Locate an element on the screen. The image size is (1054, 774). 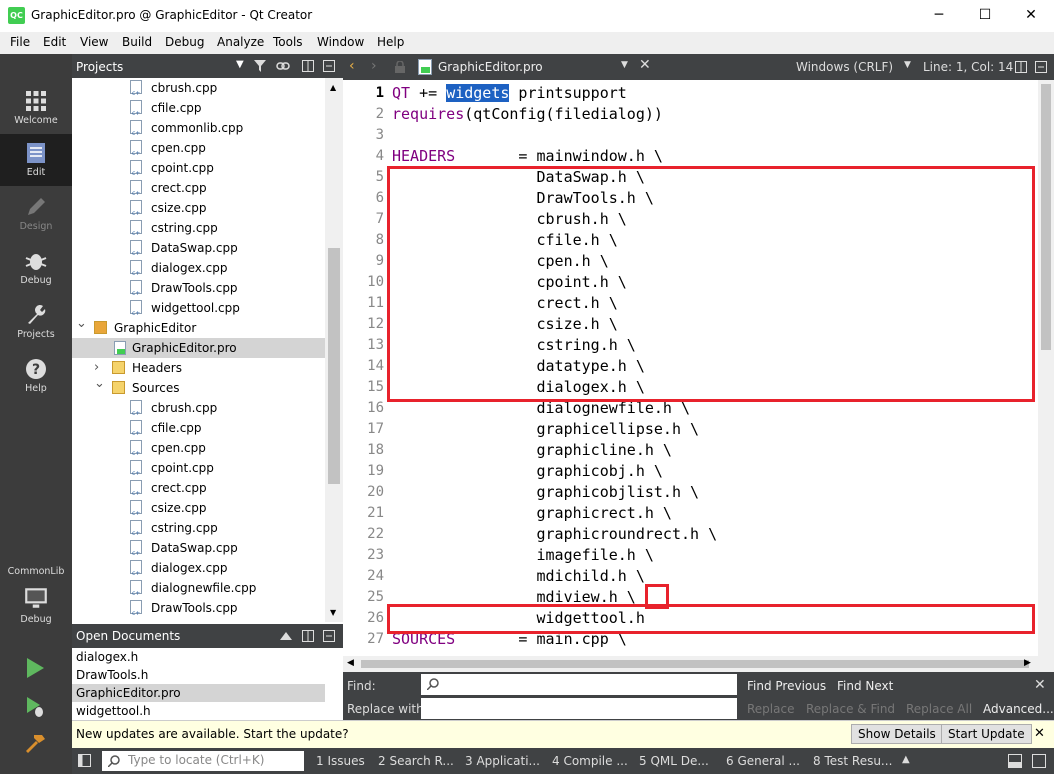
pane-issues: 1 Issues is located at coordinates (340, 761).